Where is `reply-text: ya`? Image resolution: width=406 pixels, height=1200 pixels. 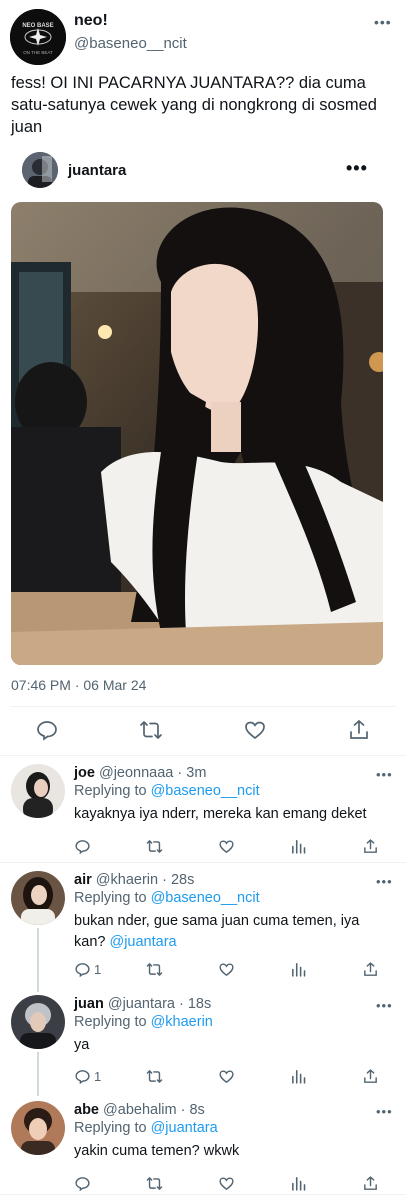
reply-text: ya is located at coordinates (224, 1045).